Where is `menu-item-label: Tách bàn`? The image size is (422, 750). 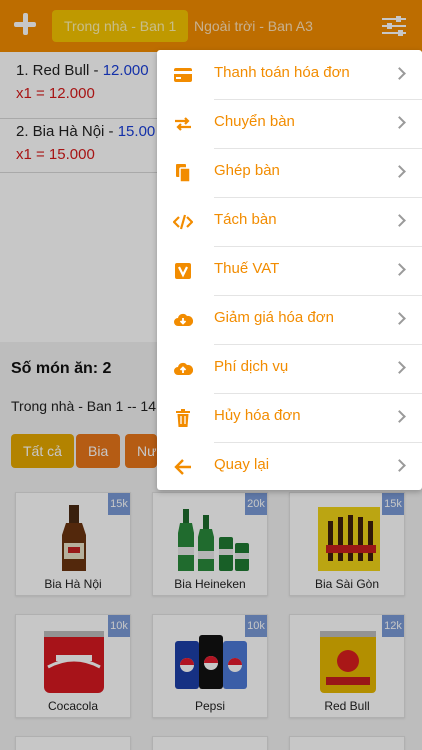 menu-item-label: Tách bàn is located at coordinates (245, 219).